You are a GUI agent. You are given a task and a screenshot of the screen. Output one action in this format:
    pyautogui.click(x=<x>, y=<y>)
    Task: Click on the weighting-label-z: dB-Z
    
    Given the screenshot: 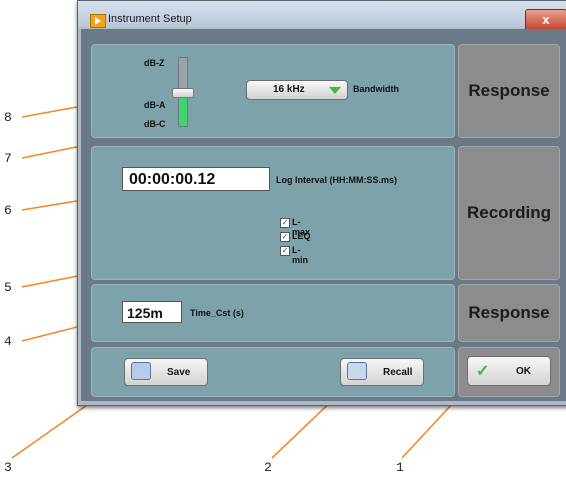 What is the action you would take?
    pyautogui.click(x=154, y=63)
    